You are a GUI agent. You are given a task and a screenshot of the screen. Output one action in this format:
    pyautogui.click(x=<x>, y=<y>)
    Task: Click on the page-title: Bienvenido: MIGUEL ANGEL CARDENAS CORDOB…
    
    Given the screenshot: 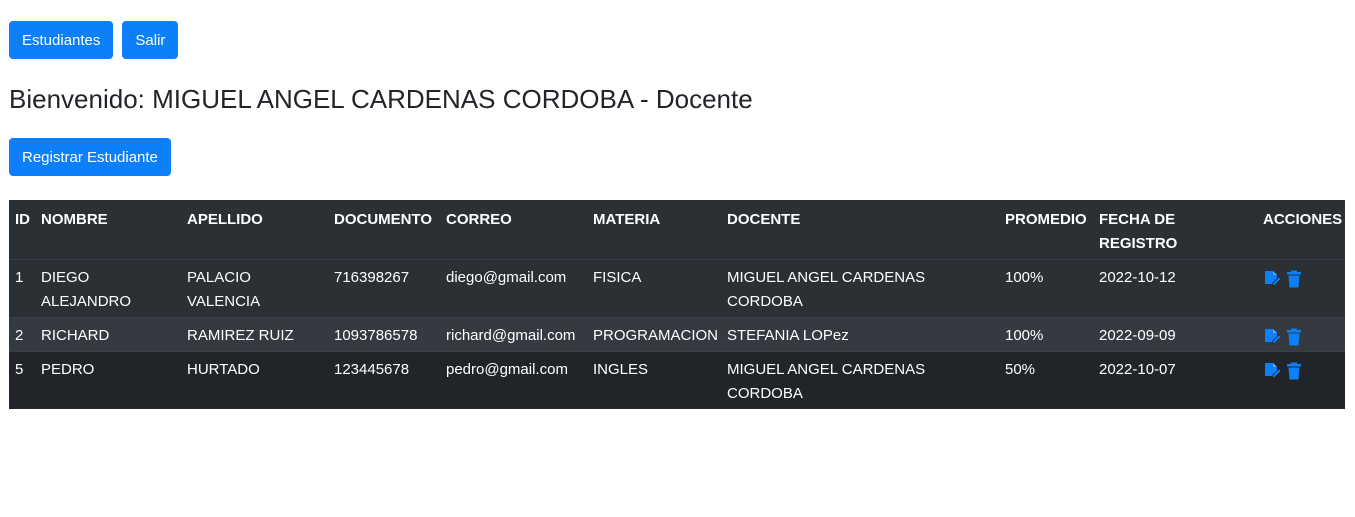 What is the action you would take?
    pyautogui.click(x=381, y=99)
    